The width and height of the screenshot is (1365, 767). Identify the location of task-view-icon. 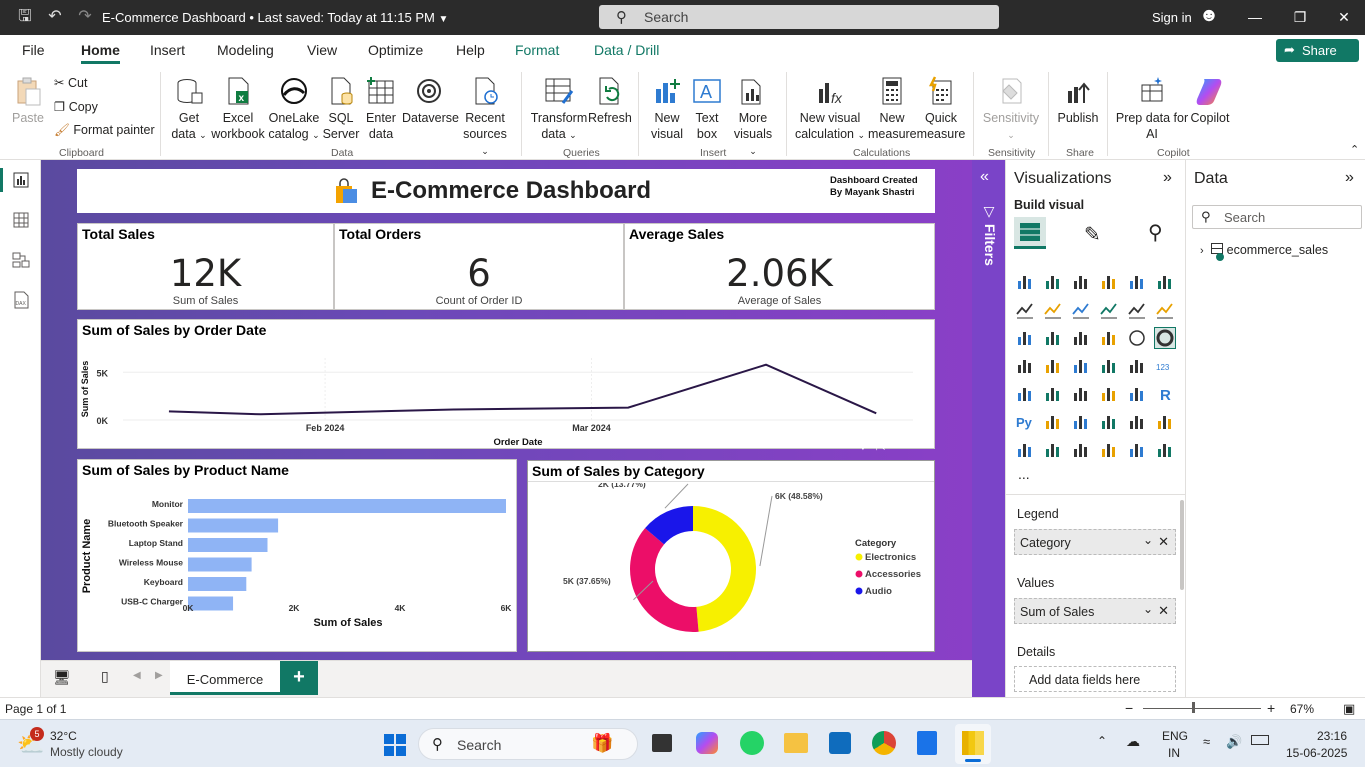
(662, 743).